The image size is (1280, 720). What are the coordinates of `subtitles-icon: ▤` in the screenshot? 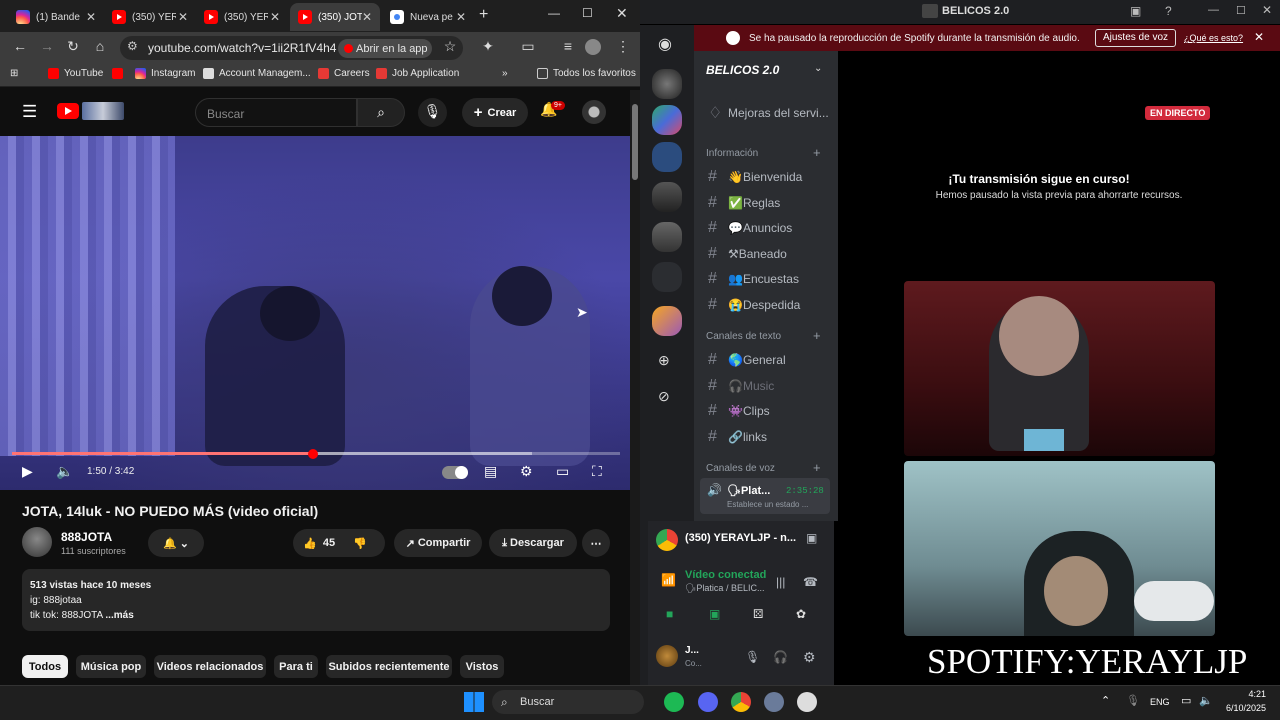 It's located at (490, 471).